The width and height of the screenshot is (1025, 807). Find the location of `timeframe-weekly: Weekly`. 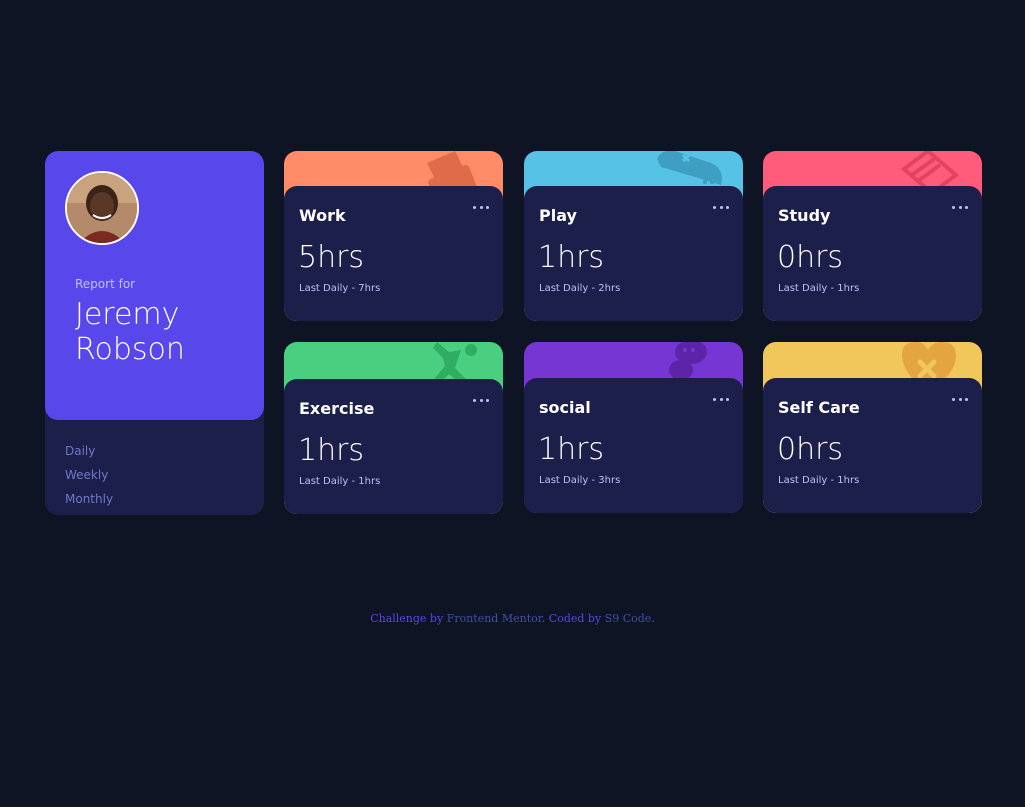

timeframe-weekly: Weekly is located at coordinates (89, 475).